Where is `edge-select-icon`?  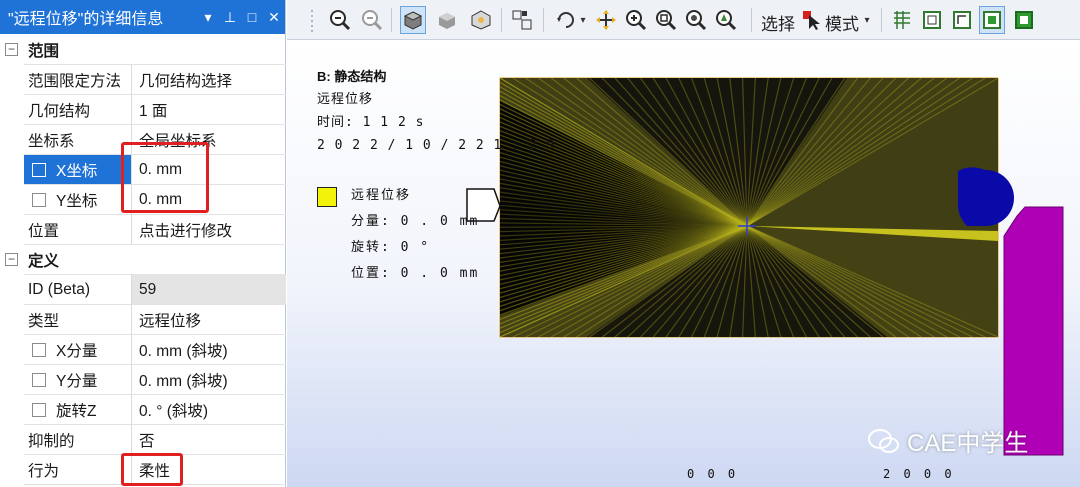 edge-select-icon is located at coordinates (962, 20).